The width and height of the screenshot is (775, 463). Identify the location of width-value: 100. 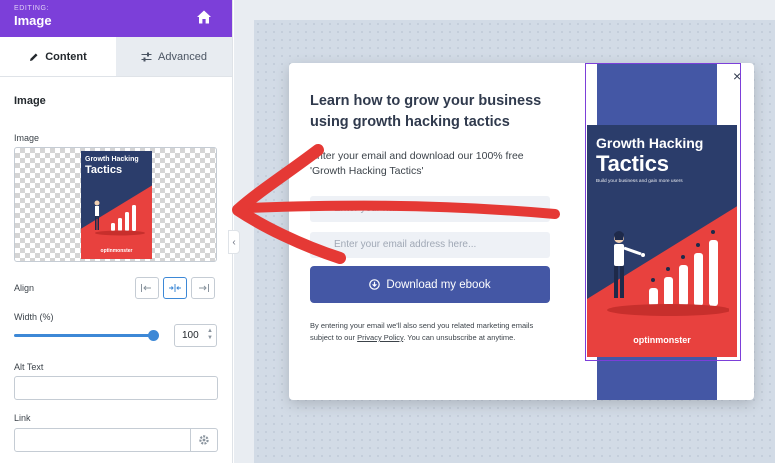
(190, 335).